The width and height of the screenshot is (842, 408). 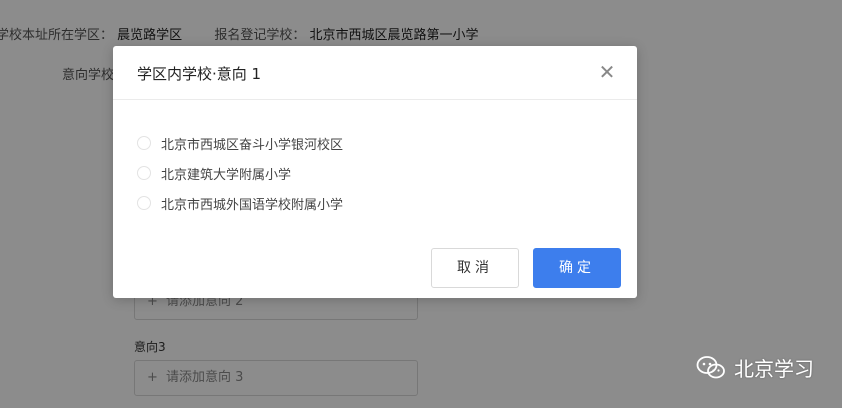 I want to click on school-option-2: 北京建筑大学附属小学, so click(x=240, y=173).